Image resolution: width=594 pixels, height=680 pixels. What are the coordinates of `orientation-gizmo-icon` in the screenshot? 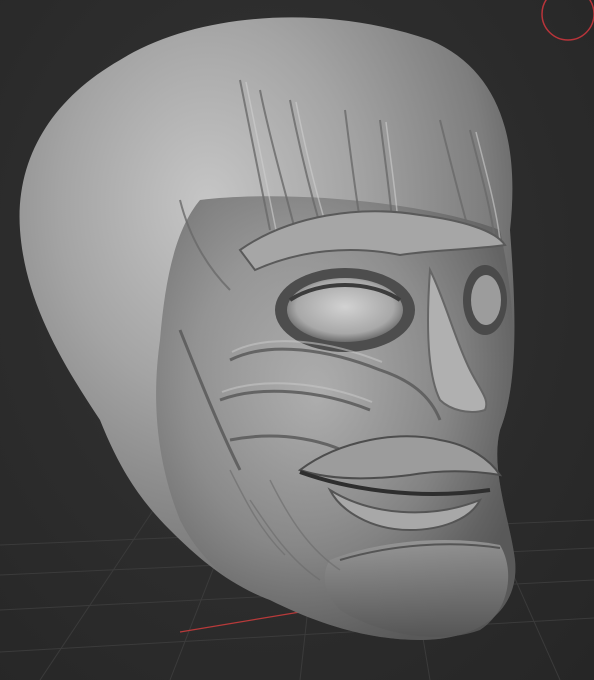 It's located at (567, 20).